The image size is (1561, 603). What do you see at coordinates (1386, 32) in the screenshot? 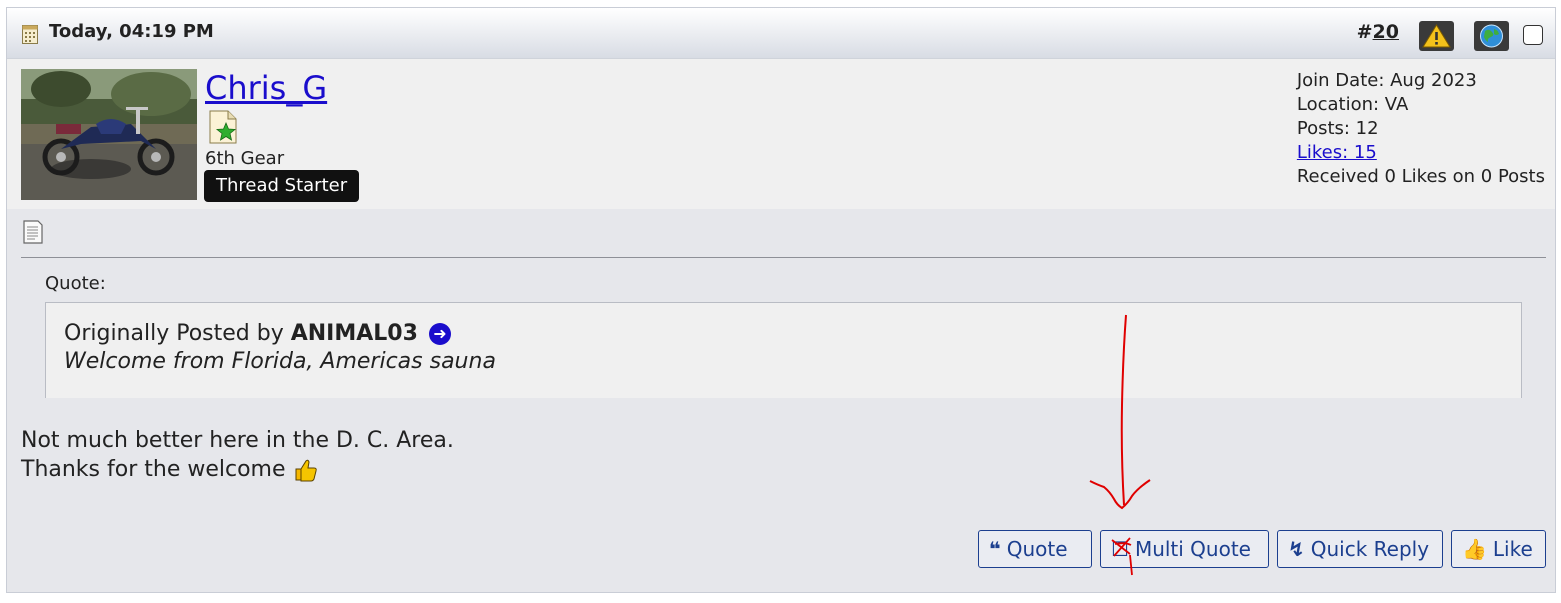
I see `post-number-link: 20` at bounding box center [1386, 32].